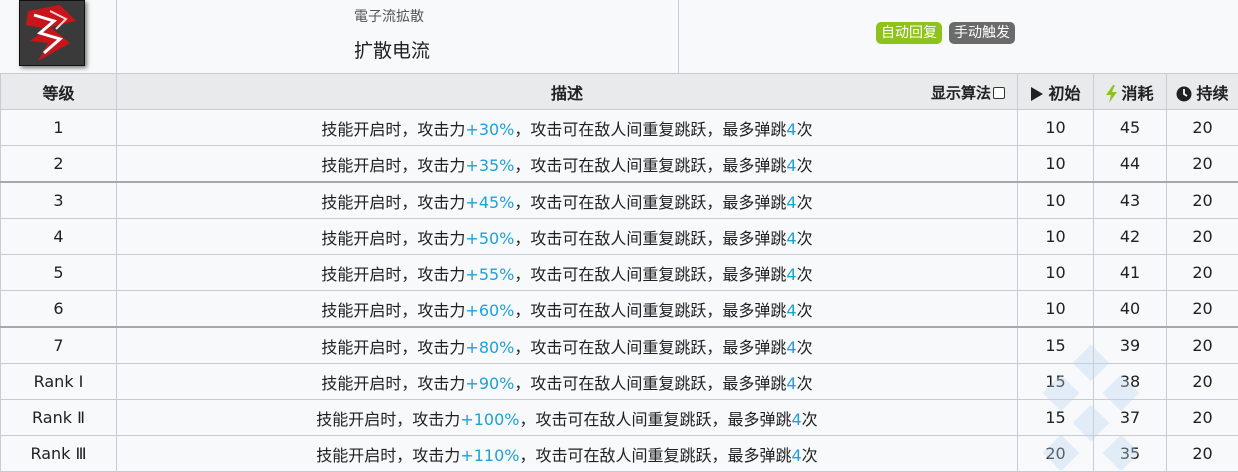  What do you see at coordinates (489, 419) in the screenshot?
I see `attack-bonus: +100%` at bounding box center [489, 419].